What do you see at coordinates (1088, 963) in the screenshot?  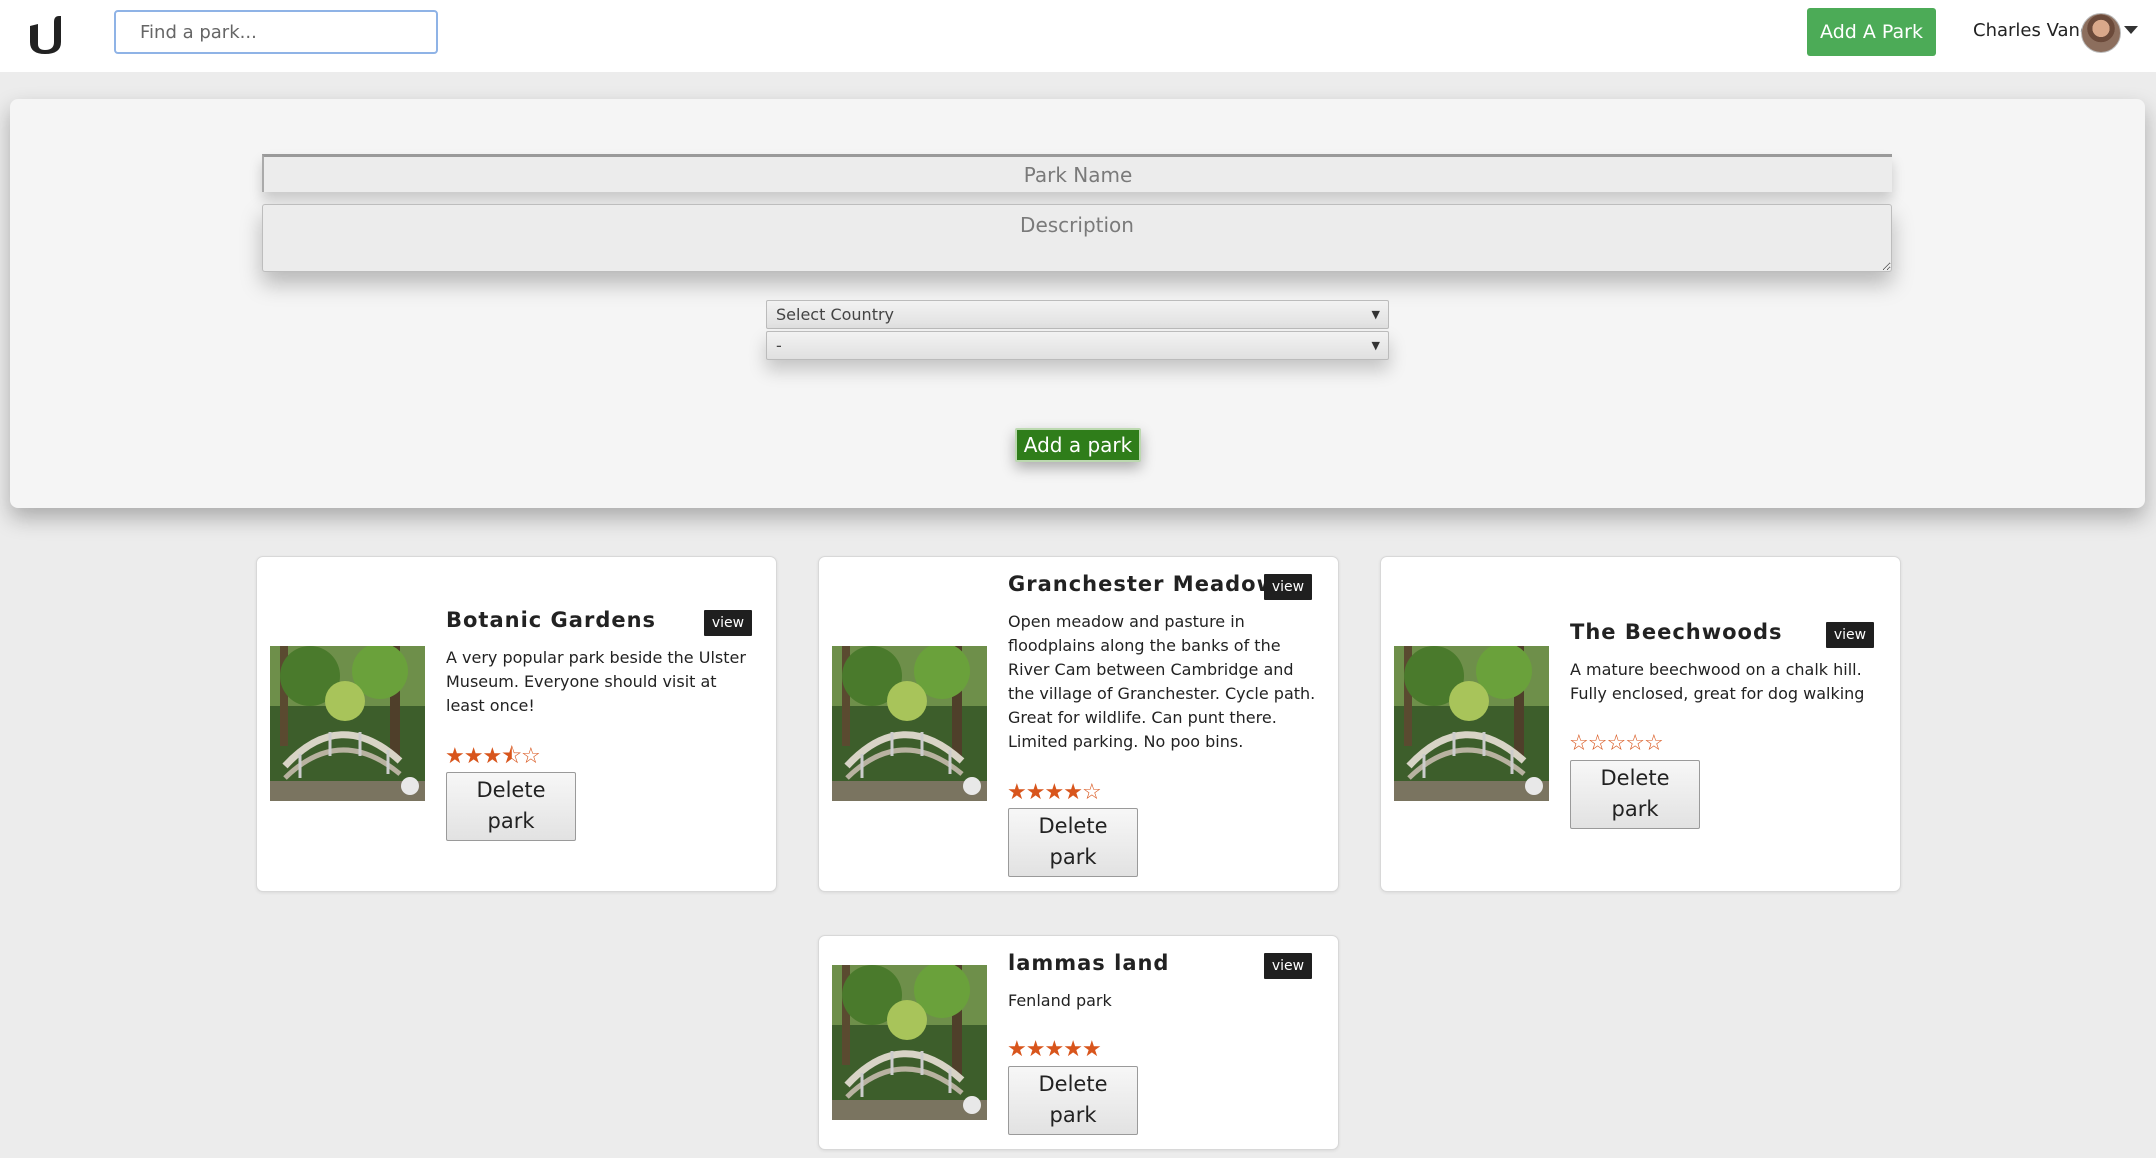 I see `park-name: lammas land` at bounding box center [1088, 963].